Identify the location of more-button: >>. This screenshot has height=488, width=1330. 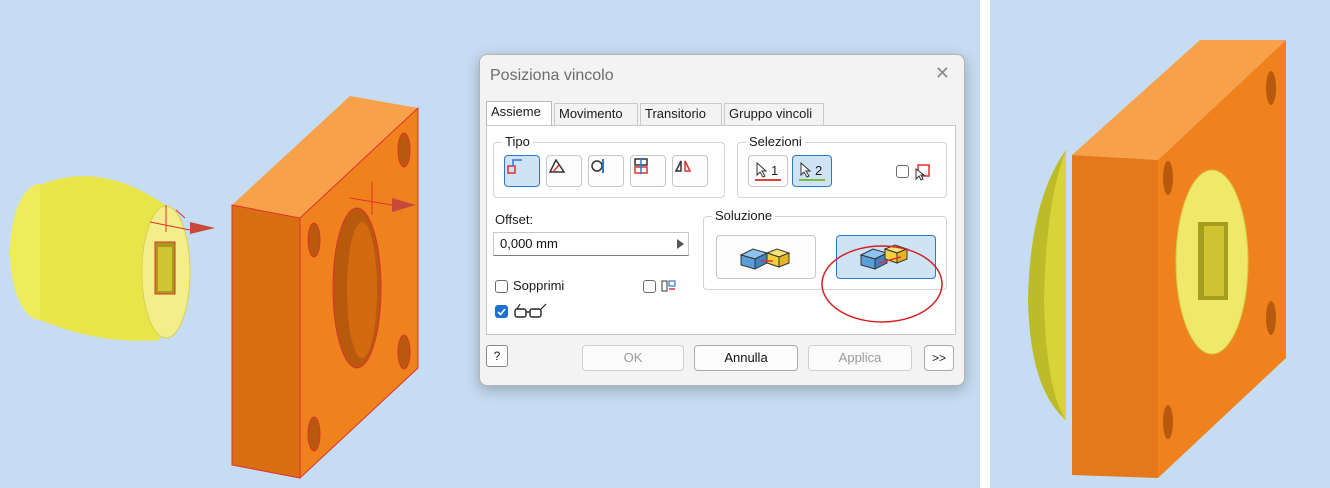
(939, 358).